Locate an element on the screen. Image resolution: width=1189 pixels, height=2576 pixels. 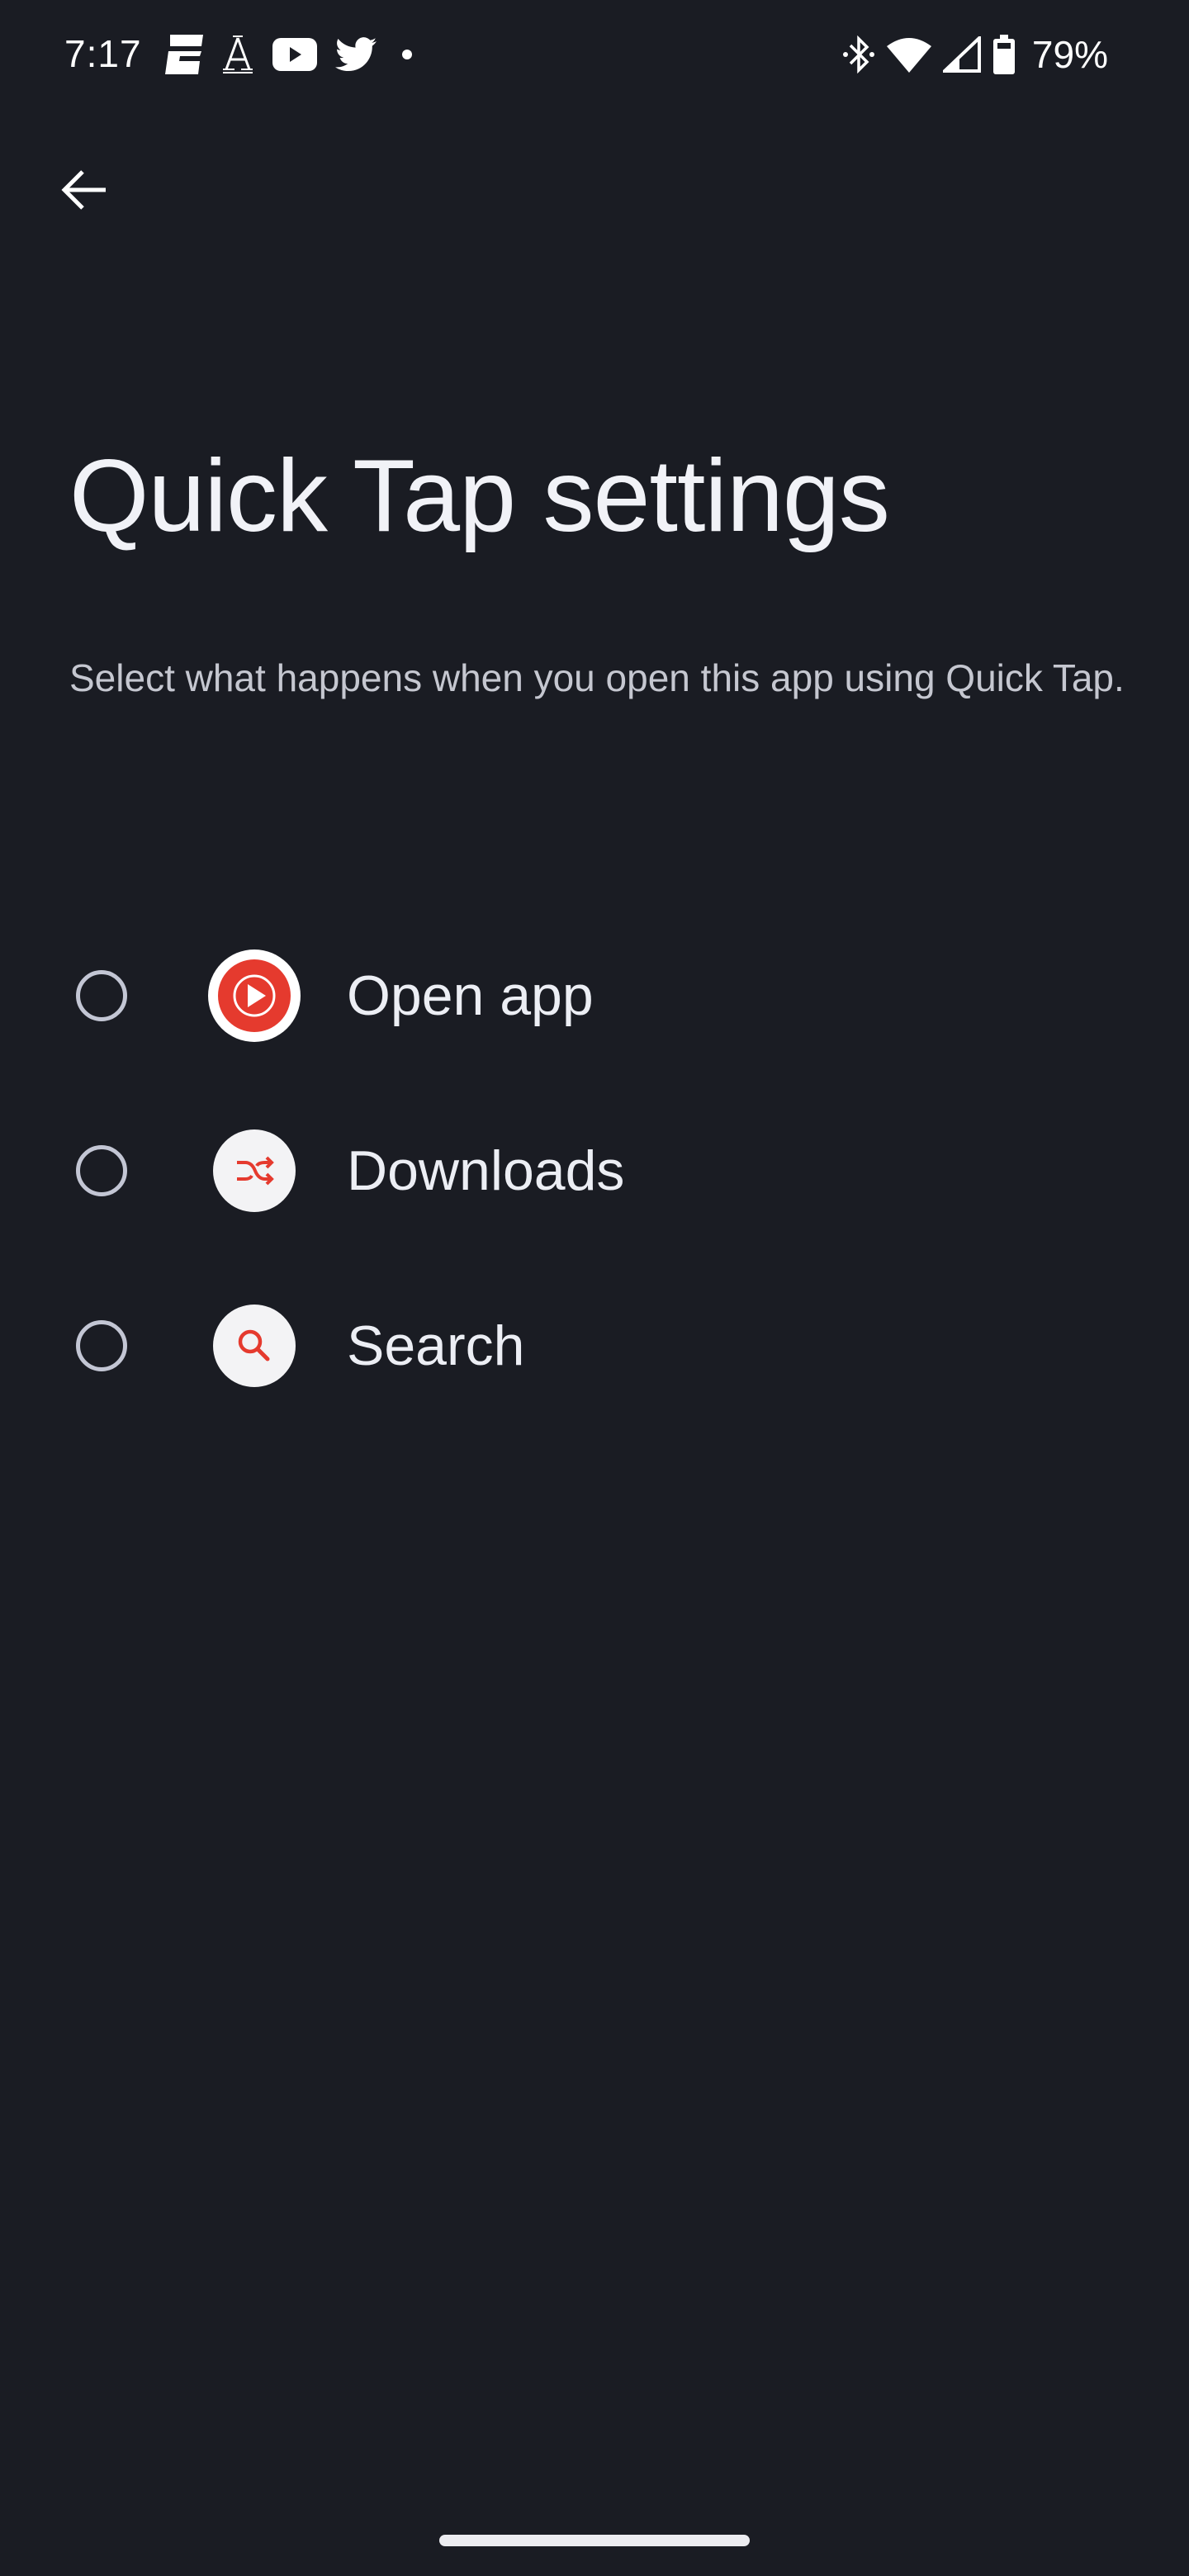
option-label: Downloads is located at coordinates (486, 1170).